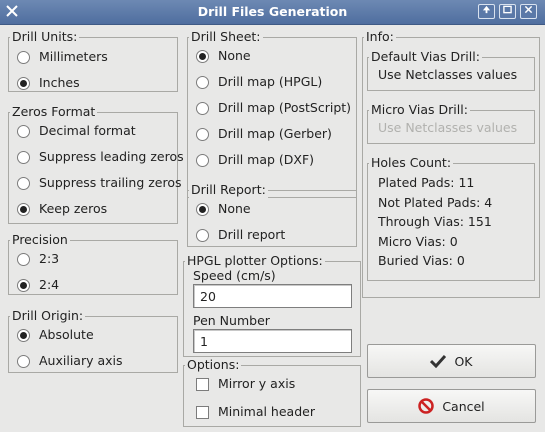  Describe the element at coordinates (49, 258) in the screenshot. I see `radio-label: 2:3` at that location.